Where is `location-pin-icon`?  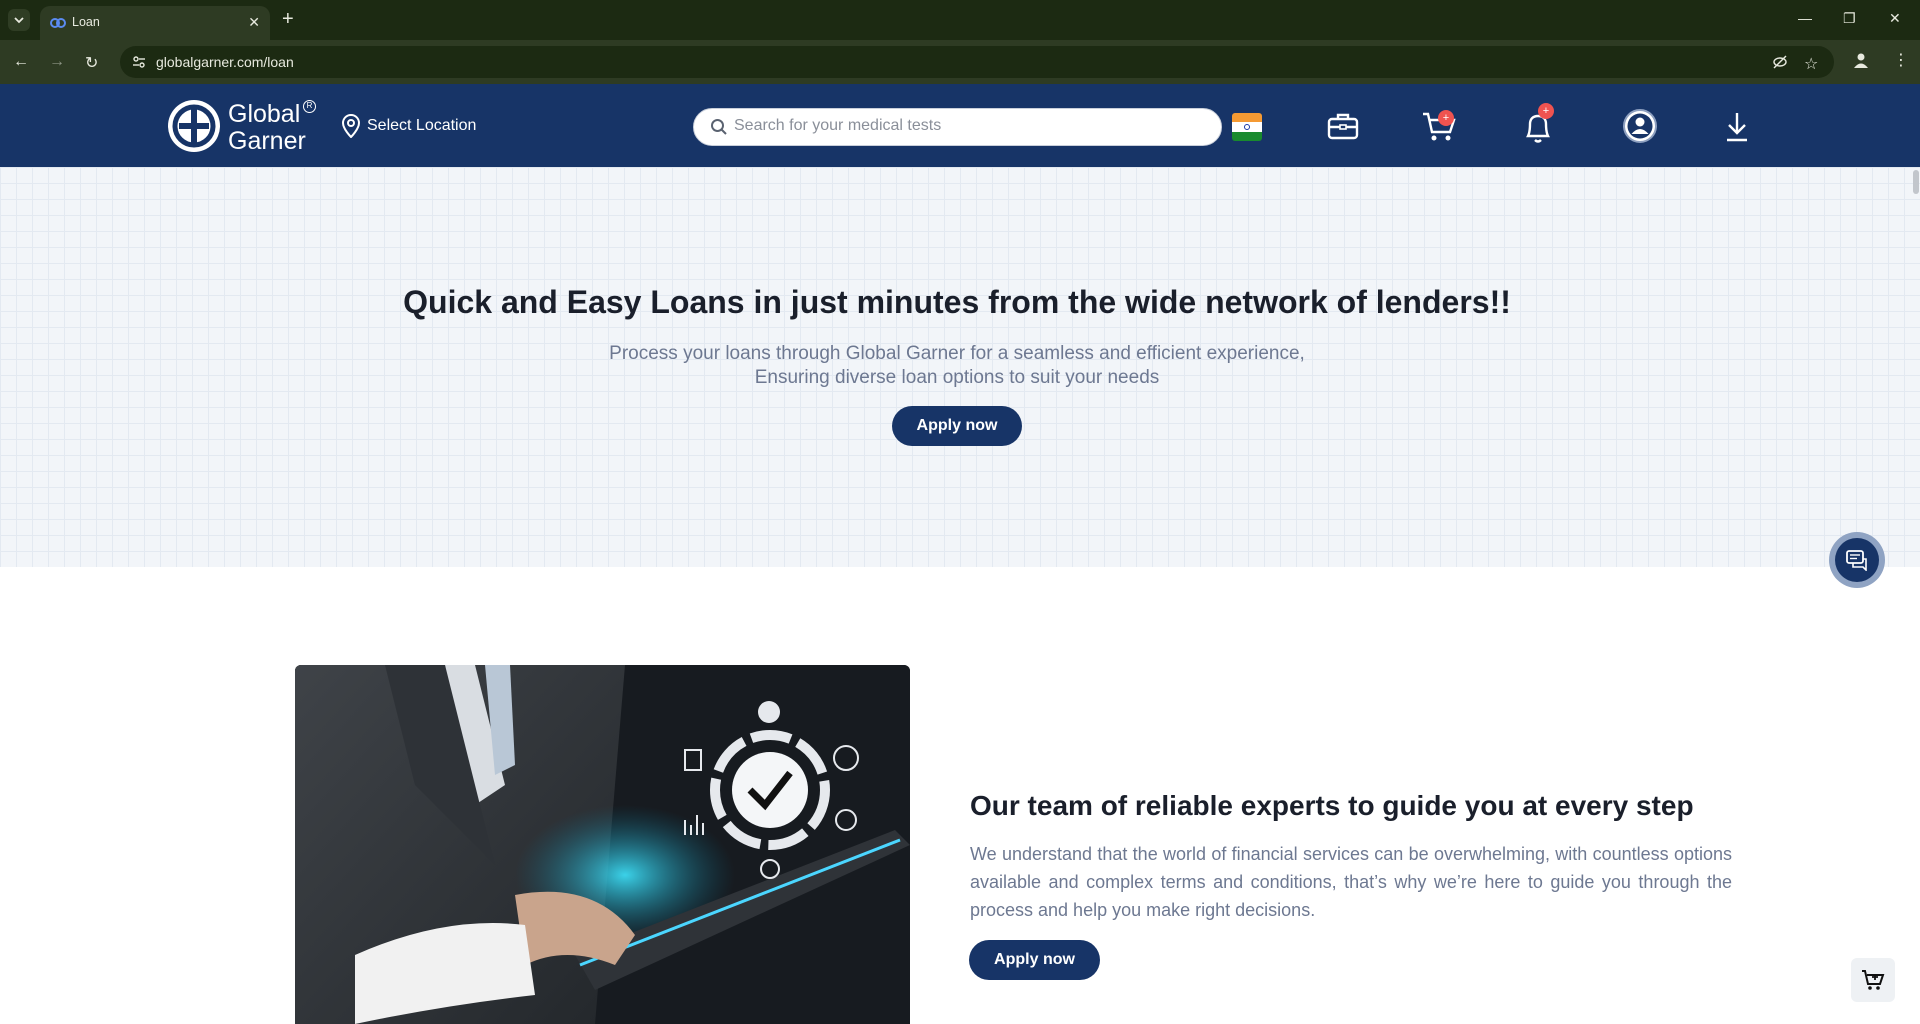 location-pin-icon is located at coordinates (351, 126).